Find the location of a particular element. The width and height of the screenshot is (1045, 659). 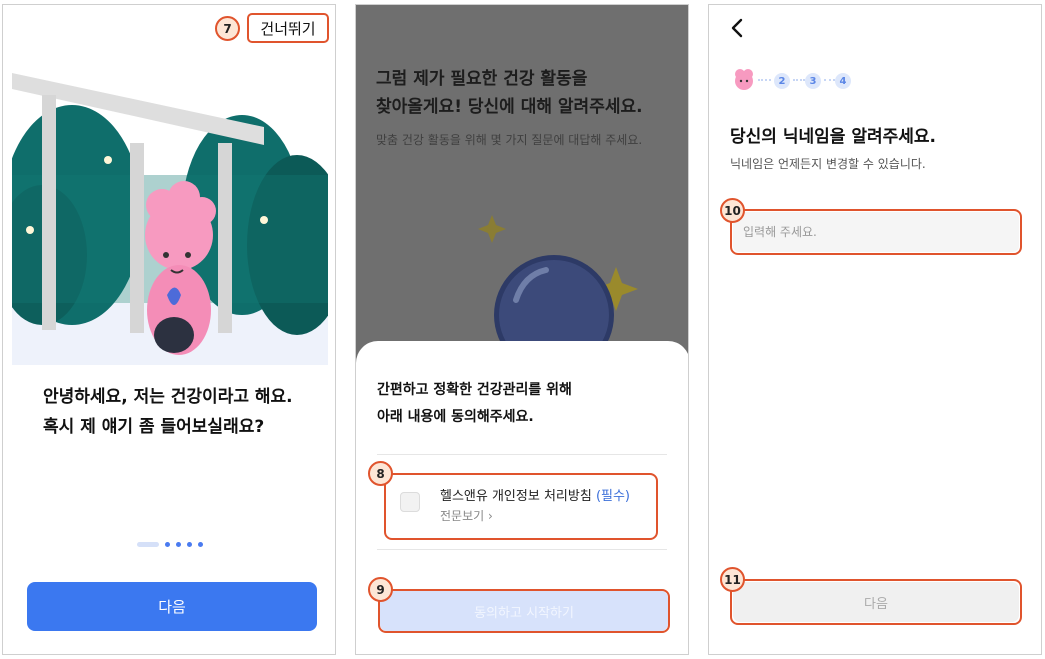

callout-badge: 10 is located at coordinates (732, 210).